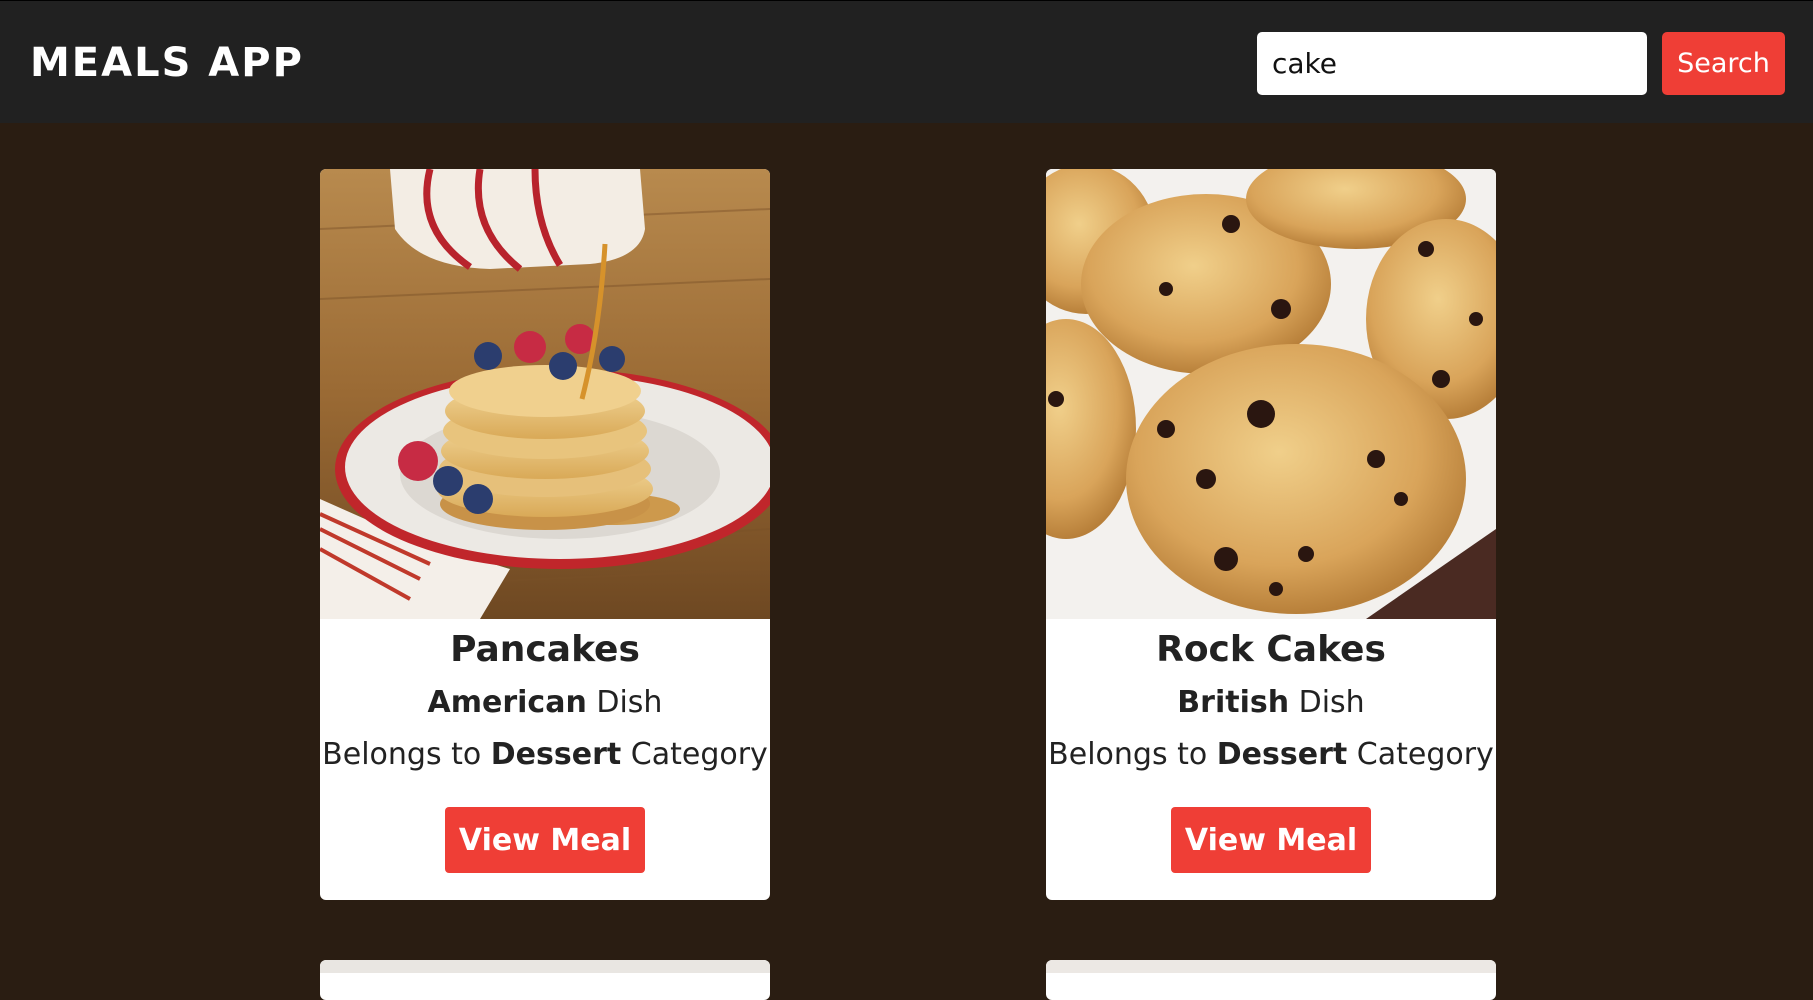 Image resolution: width=1813 pixels, height=1000 pixels. I want to click on app-title: MEALS APP, so click(167, 63).